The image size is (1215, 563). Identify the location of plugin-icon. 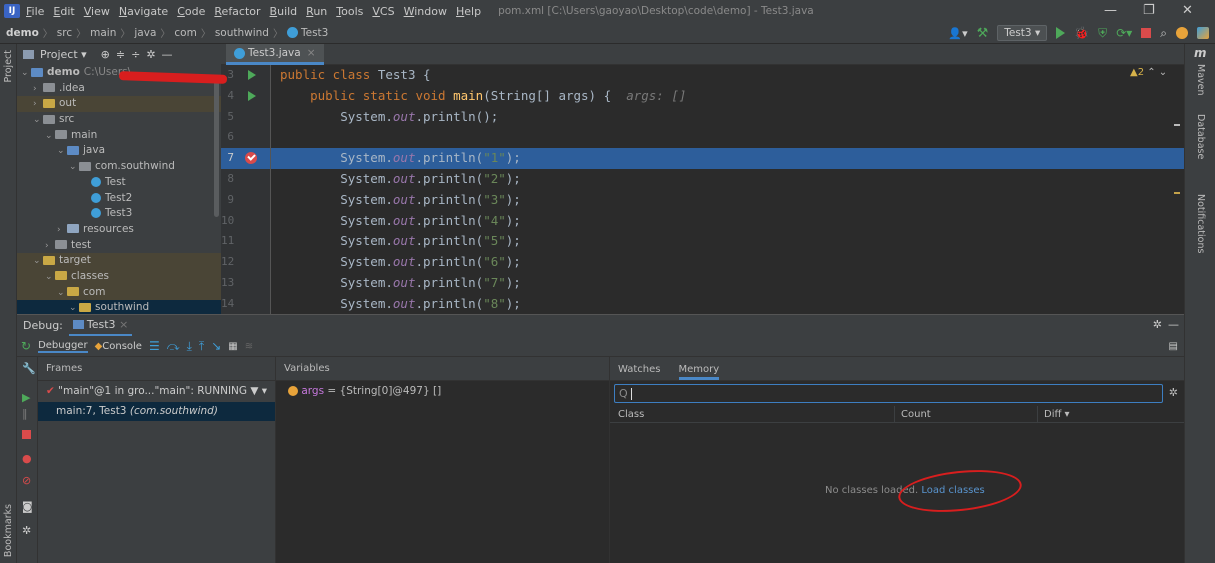
(1203, 33).